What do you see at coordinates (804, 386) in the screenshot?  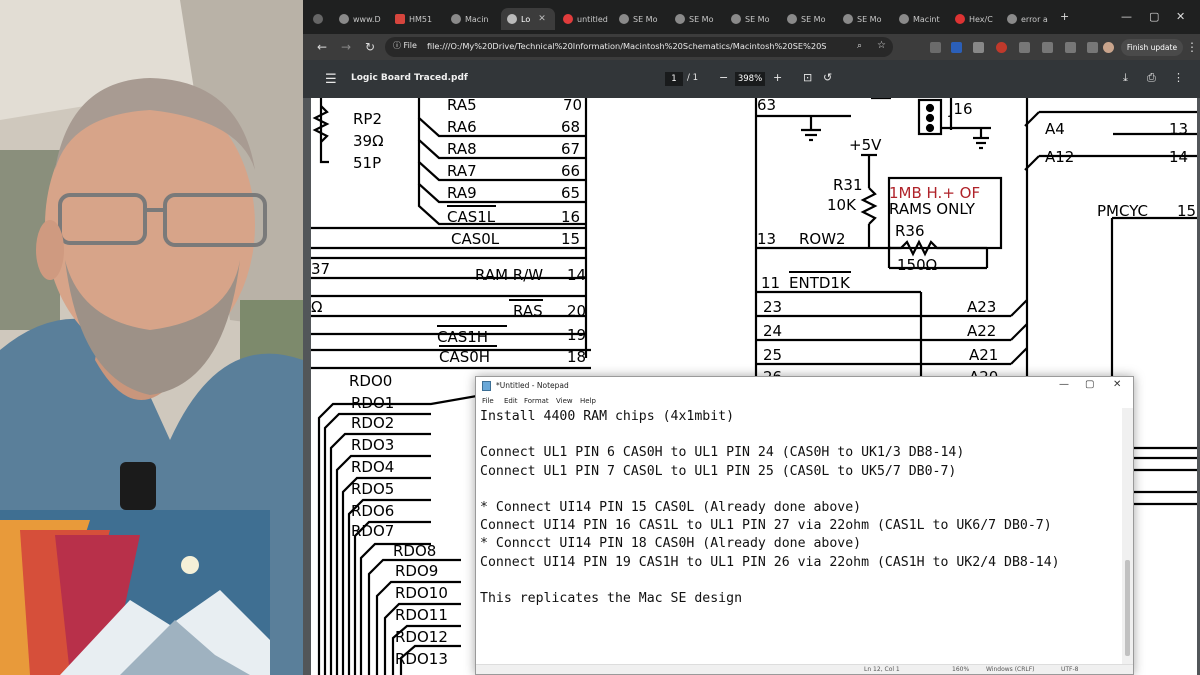 I see `notepad-titlebar: *Untitled - Notepad — ▢ ✕` at bounding box center [804, 386].